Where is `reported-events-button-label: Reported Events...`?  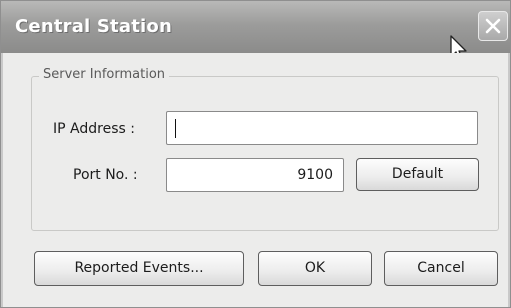 reported-events-button-label: Reported Events... is located at coordinates (139, 268).